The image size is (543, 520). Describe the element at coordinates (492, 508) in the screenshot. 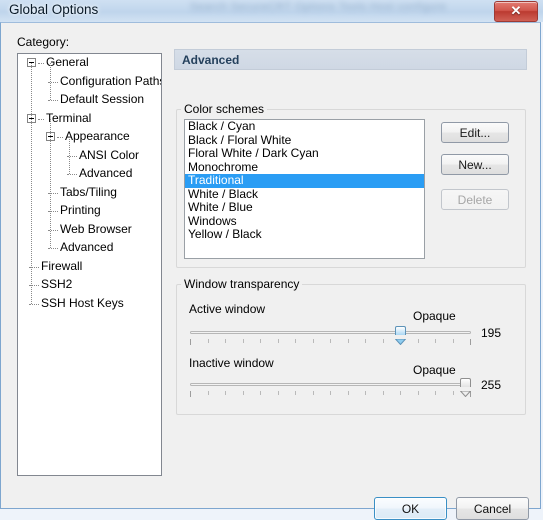

I see `cancel-button: Cancel` at that location.